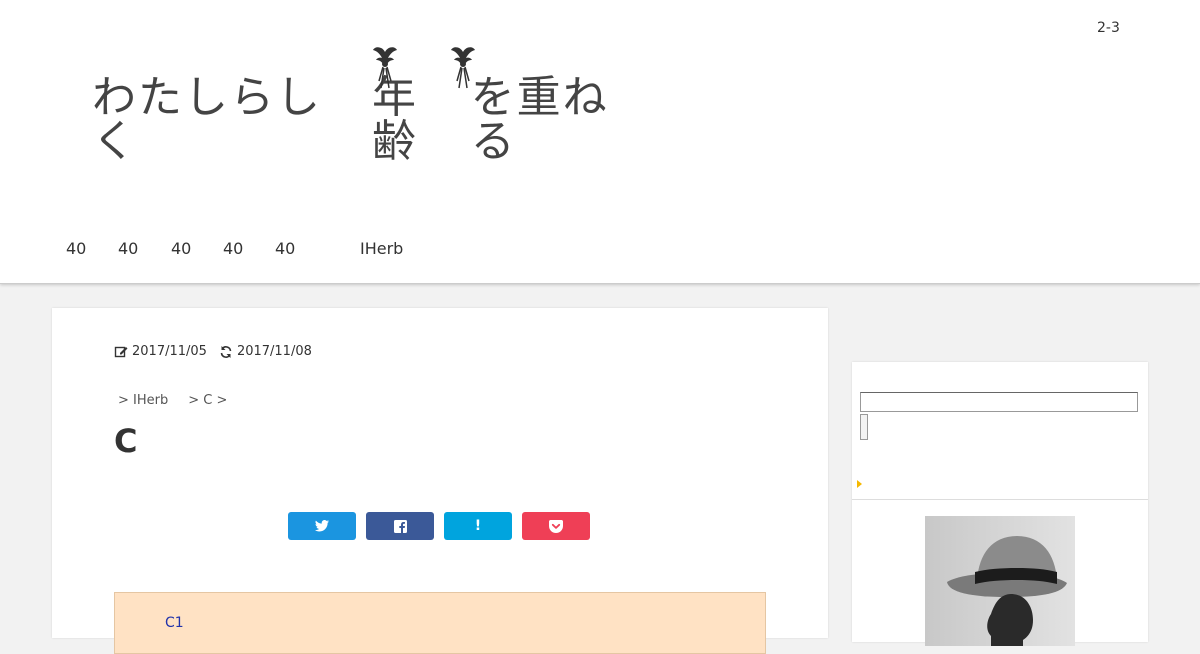 This screenshot has width=1200, height=654. What do you see at coordinates (226, 351) in the screenshot?
I see `refresh-icon` at bounding box center [226, 351].